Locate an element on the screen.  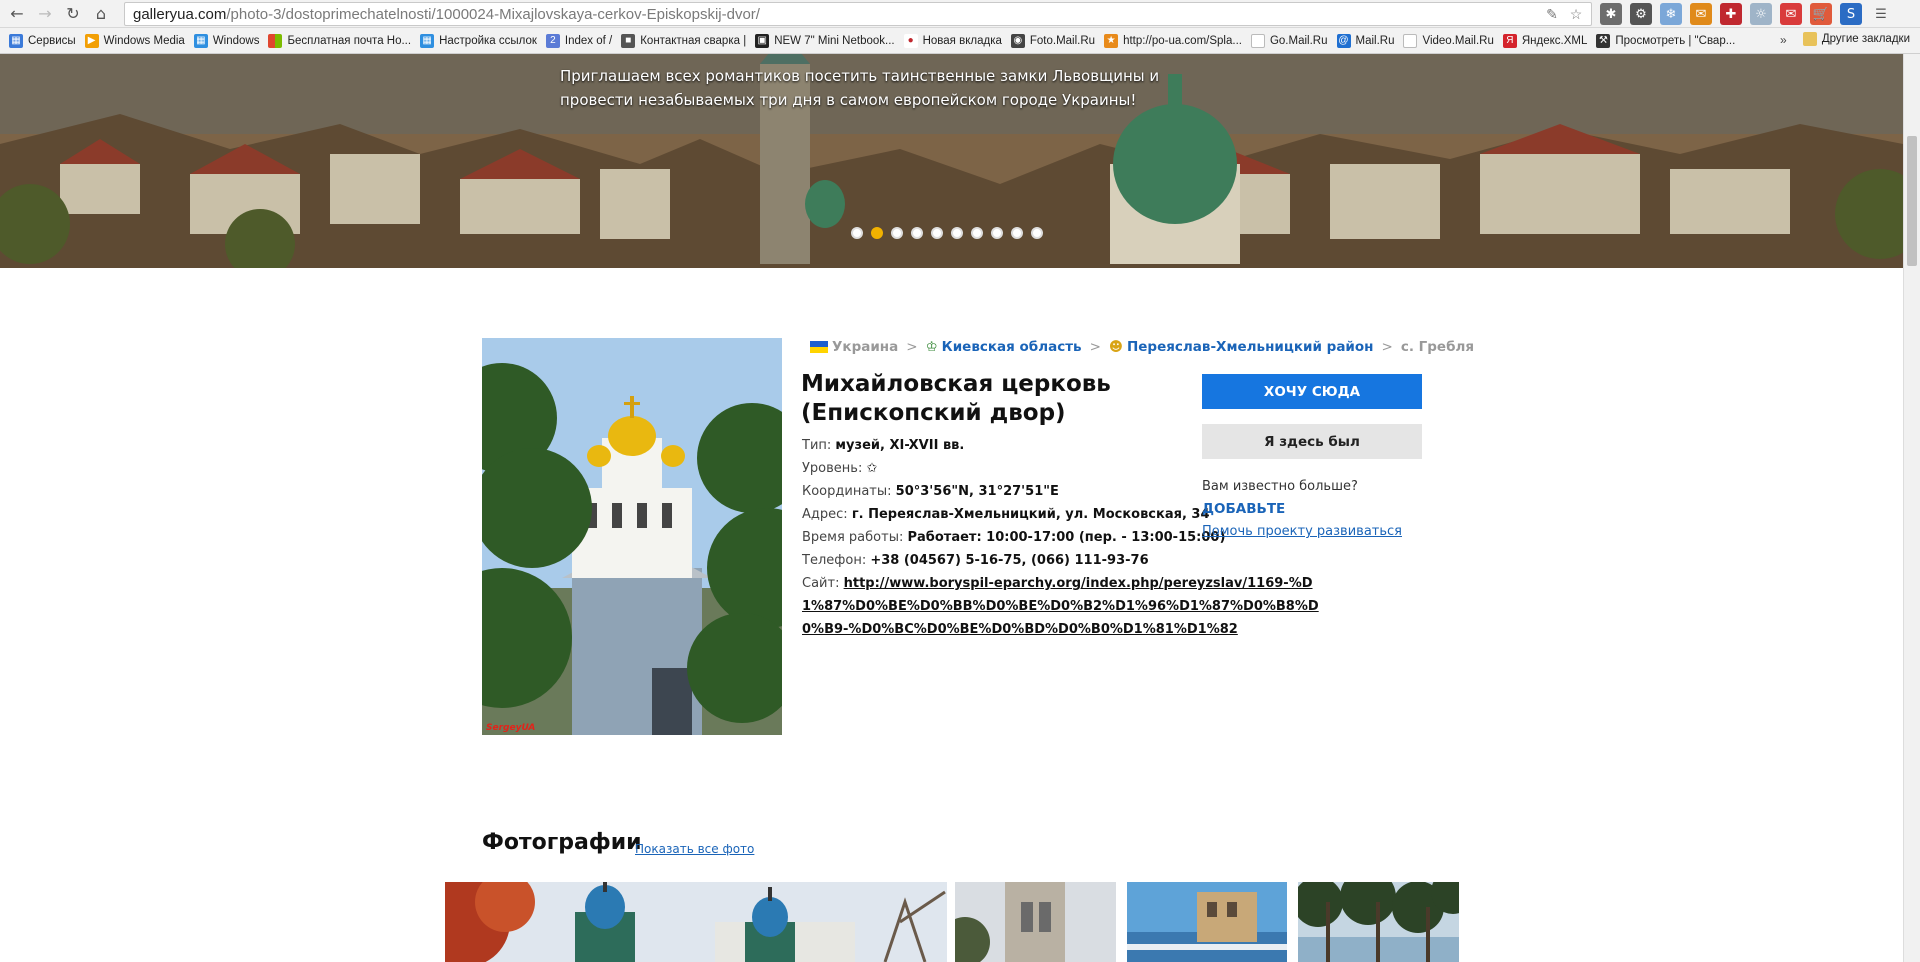
ukraine-flag-icon is located at coordinates (819, 347).